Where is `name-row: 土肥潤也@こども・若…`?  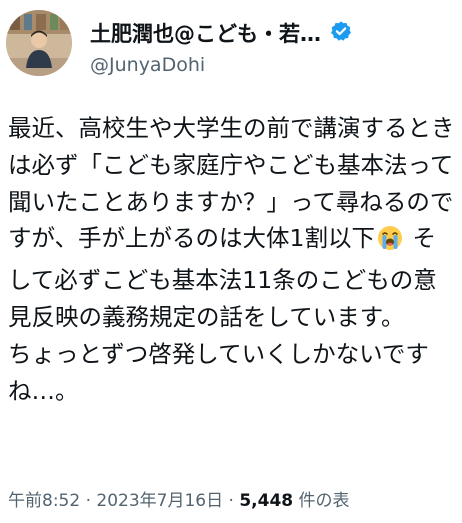
name-row: 土肥潤也@こども・若… is located at coordinates (270, 33).